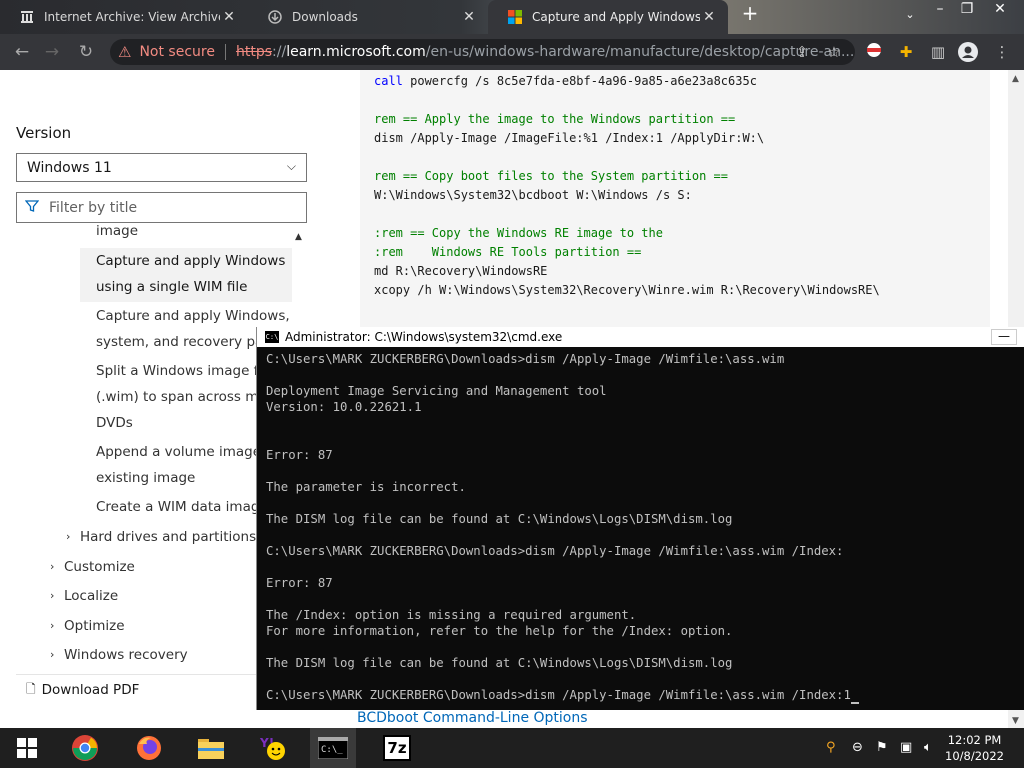  What do you see at coordinates (857, 747) in the screenshot?
I see `minus-circle-icon: ⊖` at bounding box center [857, 747].